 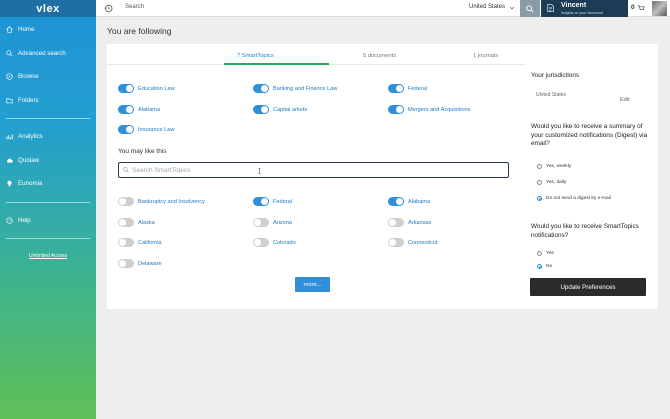 What do you see at coordinates (487, 7) in the screenshot?
I see `country-selector: United States` at bounding box center [487, 7].